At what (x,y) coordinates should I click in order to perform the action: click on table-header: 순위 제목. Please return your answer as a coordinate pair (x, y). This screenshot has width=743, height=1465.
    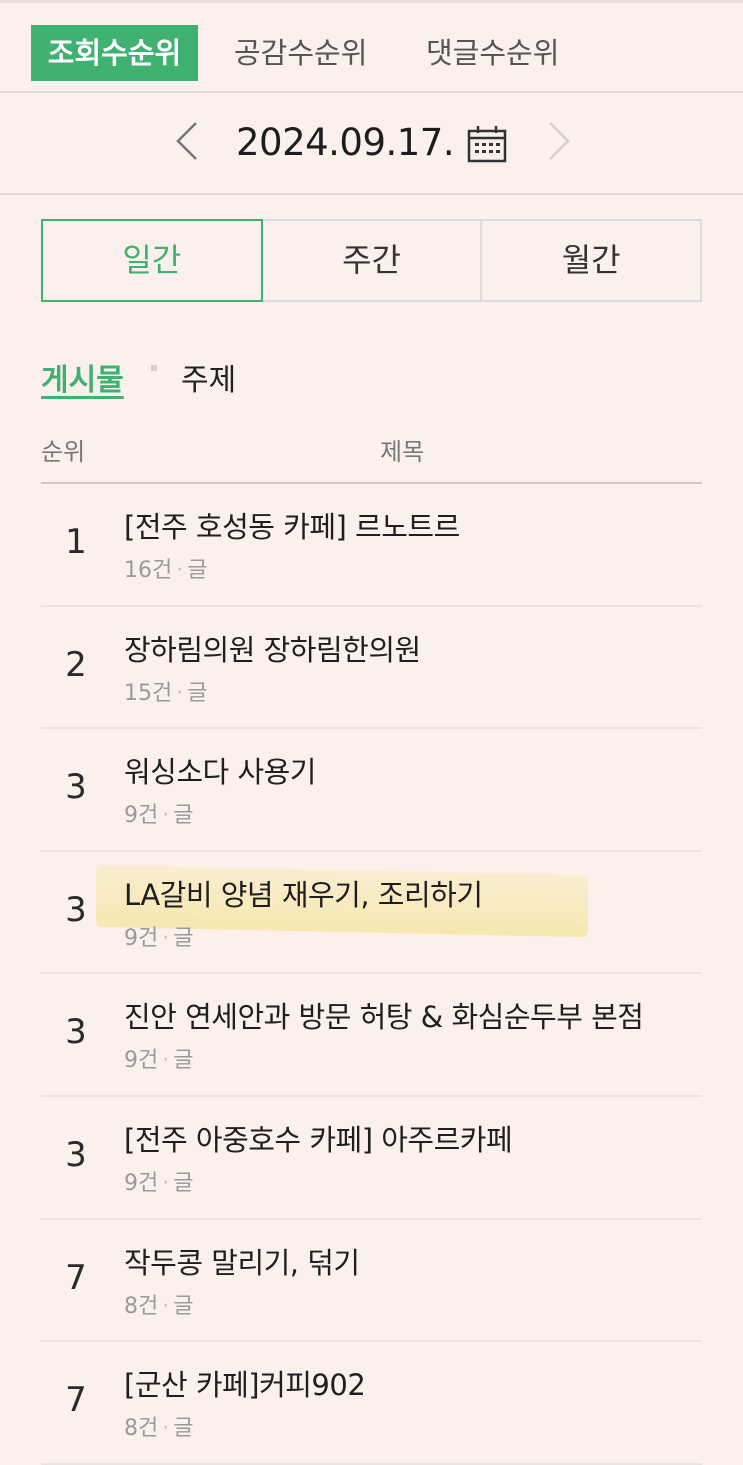
    Looking at the image, I should click on (371, 457).